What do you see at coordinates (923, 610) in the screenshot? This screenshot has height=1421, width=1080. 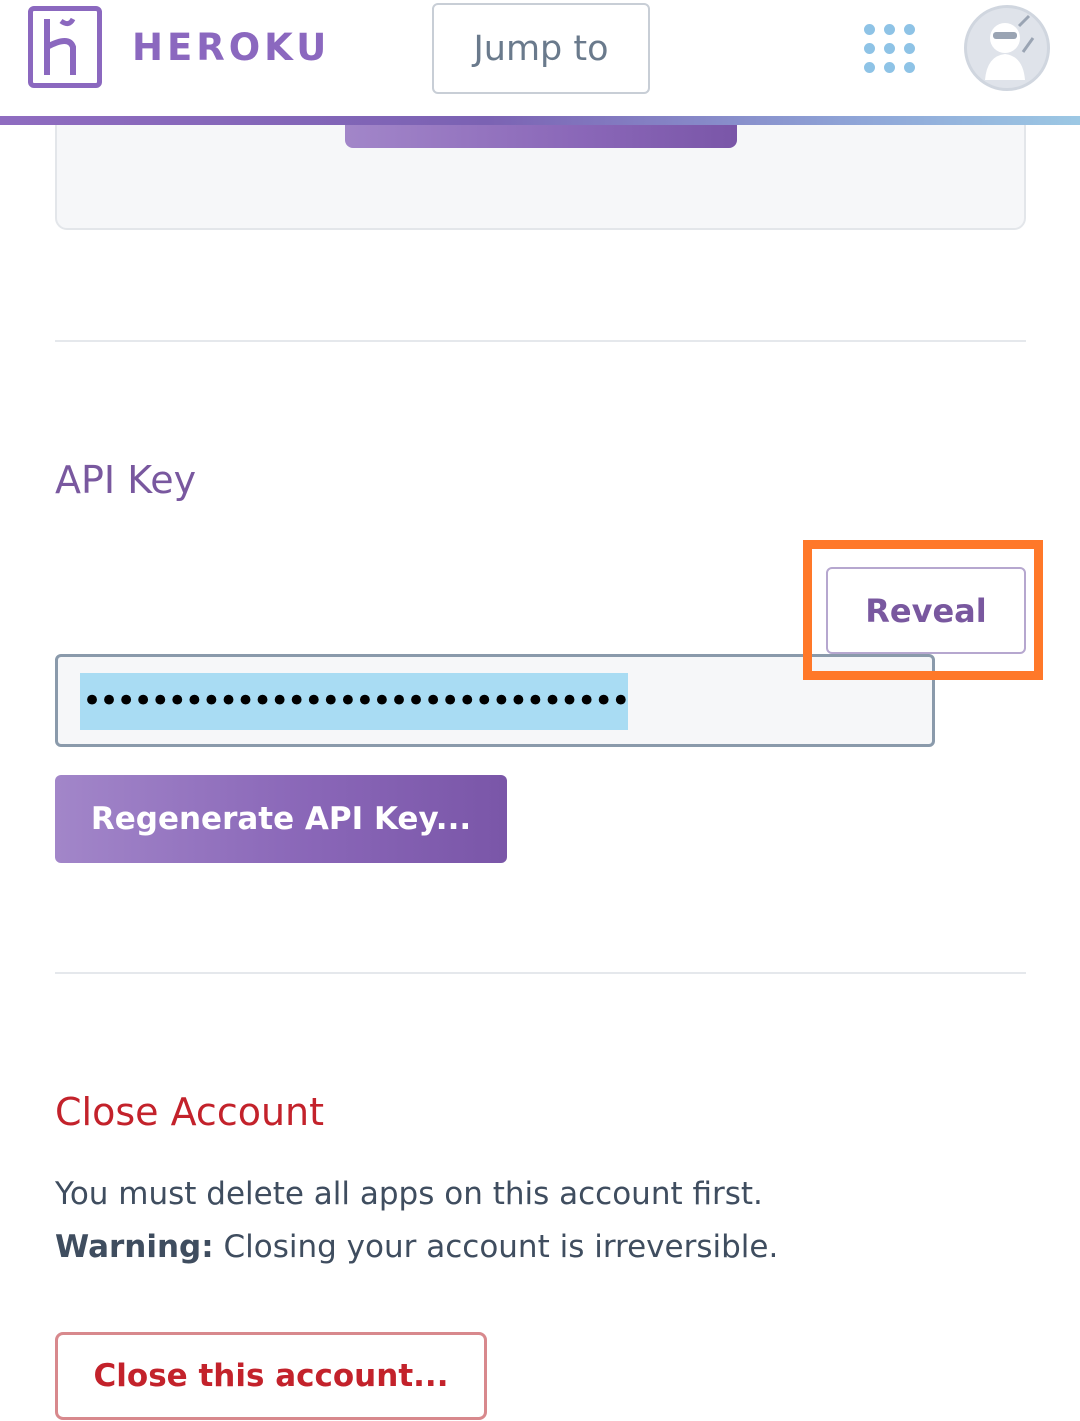 I see `reveal-highlight-box` at bounding box center [923, 610].